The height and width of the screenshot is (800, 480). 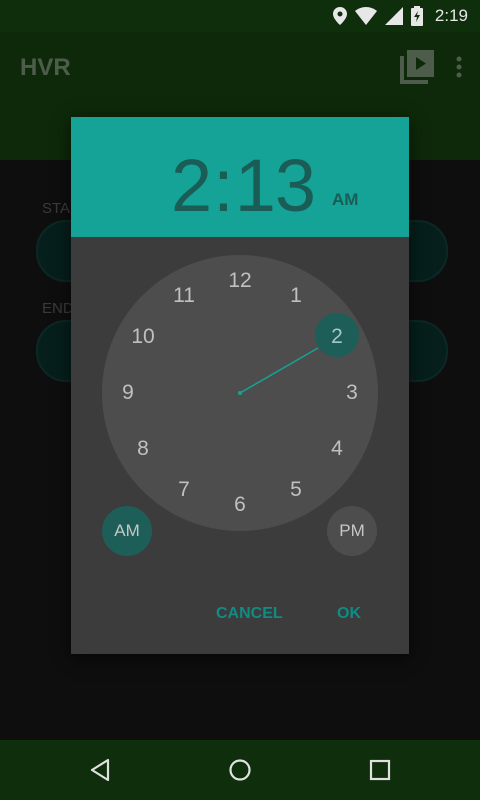 I want to click on clock-number-10: 10, so click(x=143, y=337).